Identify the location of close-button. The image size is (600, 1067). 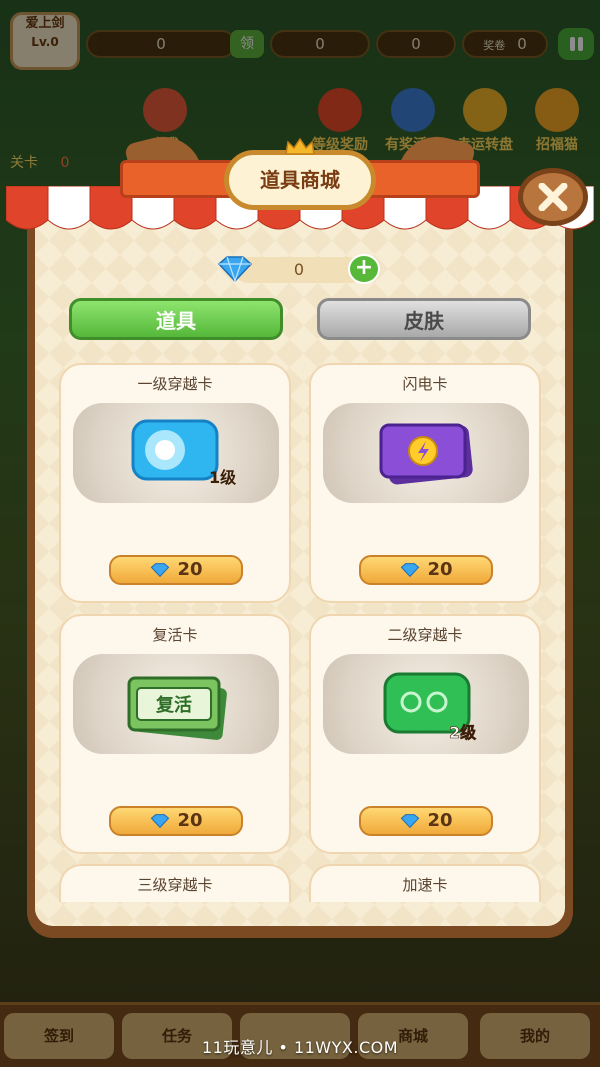
(553, 197).